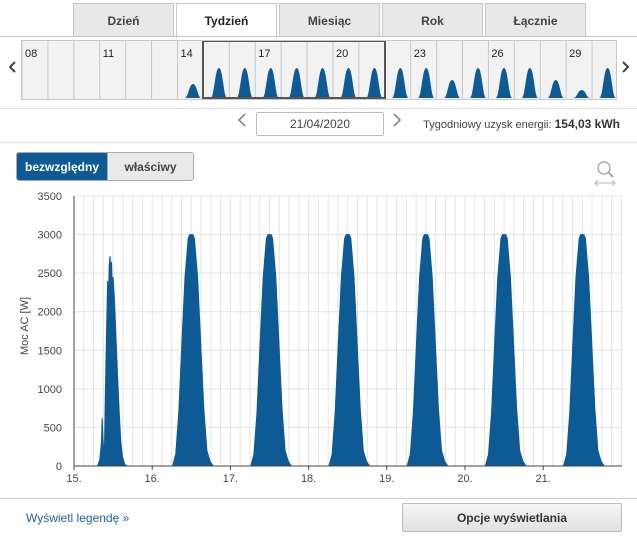 This screenshot has height=539, width=637. I want to click on date-next-icon, so click(397, 122).